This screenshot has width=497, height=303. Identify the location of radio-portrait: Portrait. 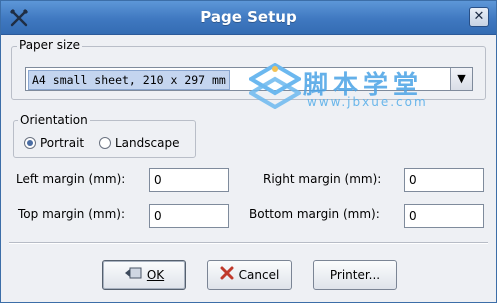
(54, 143).